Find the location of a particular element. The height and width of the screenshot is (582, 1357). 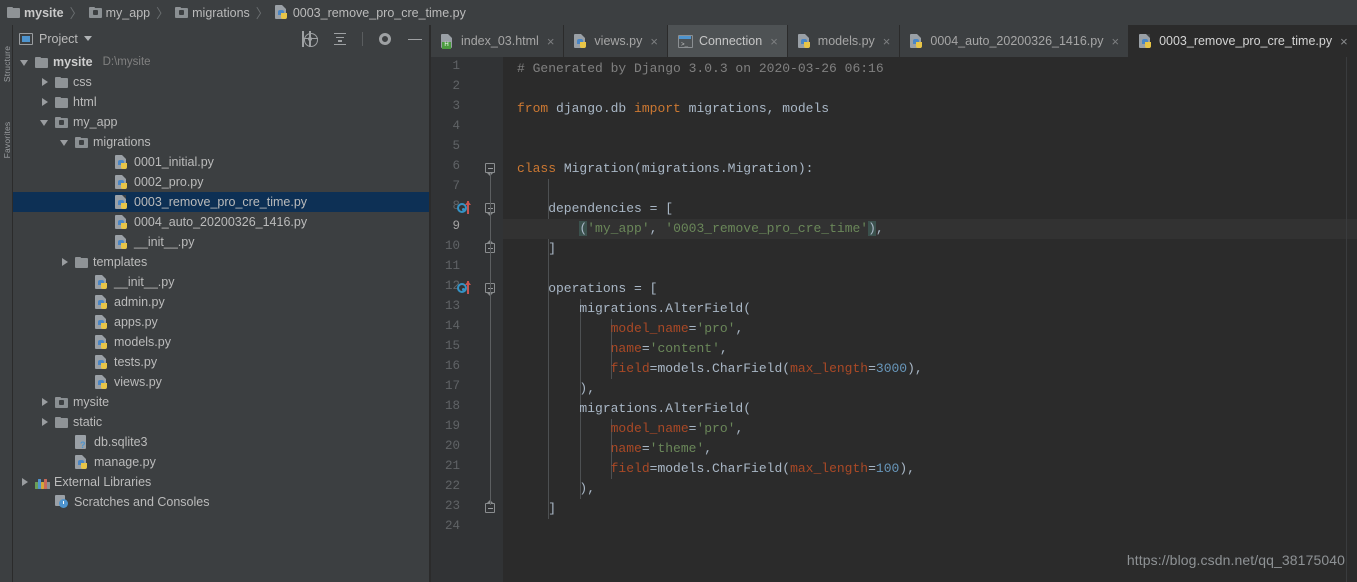

tool-window-tab-structure: Structure is located at coordinates (7, 64).